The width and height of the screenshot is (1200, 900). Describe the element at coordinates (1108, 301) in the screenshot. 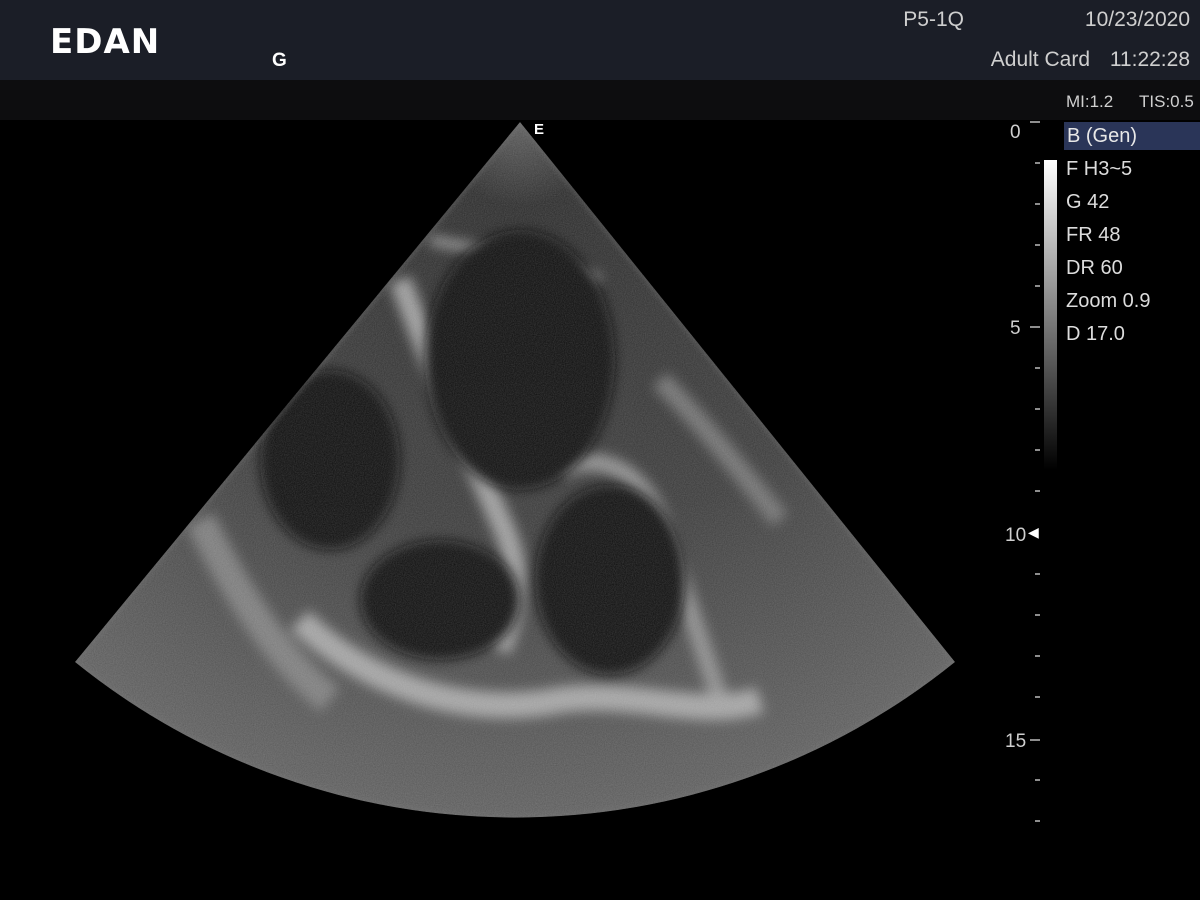

I see `param-zoom: Zoom 0.9` at that location.